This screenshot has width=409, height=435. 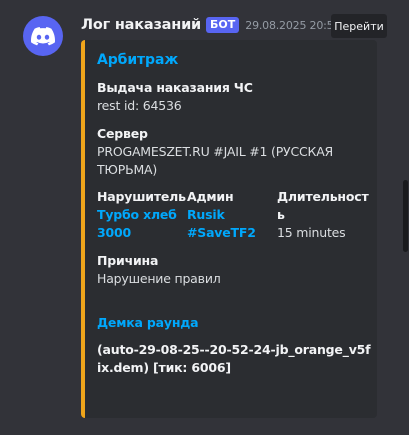 I want to click on jump-button: Перейти, so click(x=359, y=26).